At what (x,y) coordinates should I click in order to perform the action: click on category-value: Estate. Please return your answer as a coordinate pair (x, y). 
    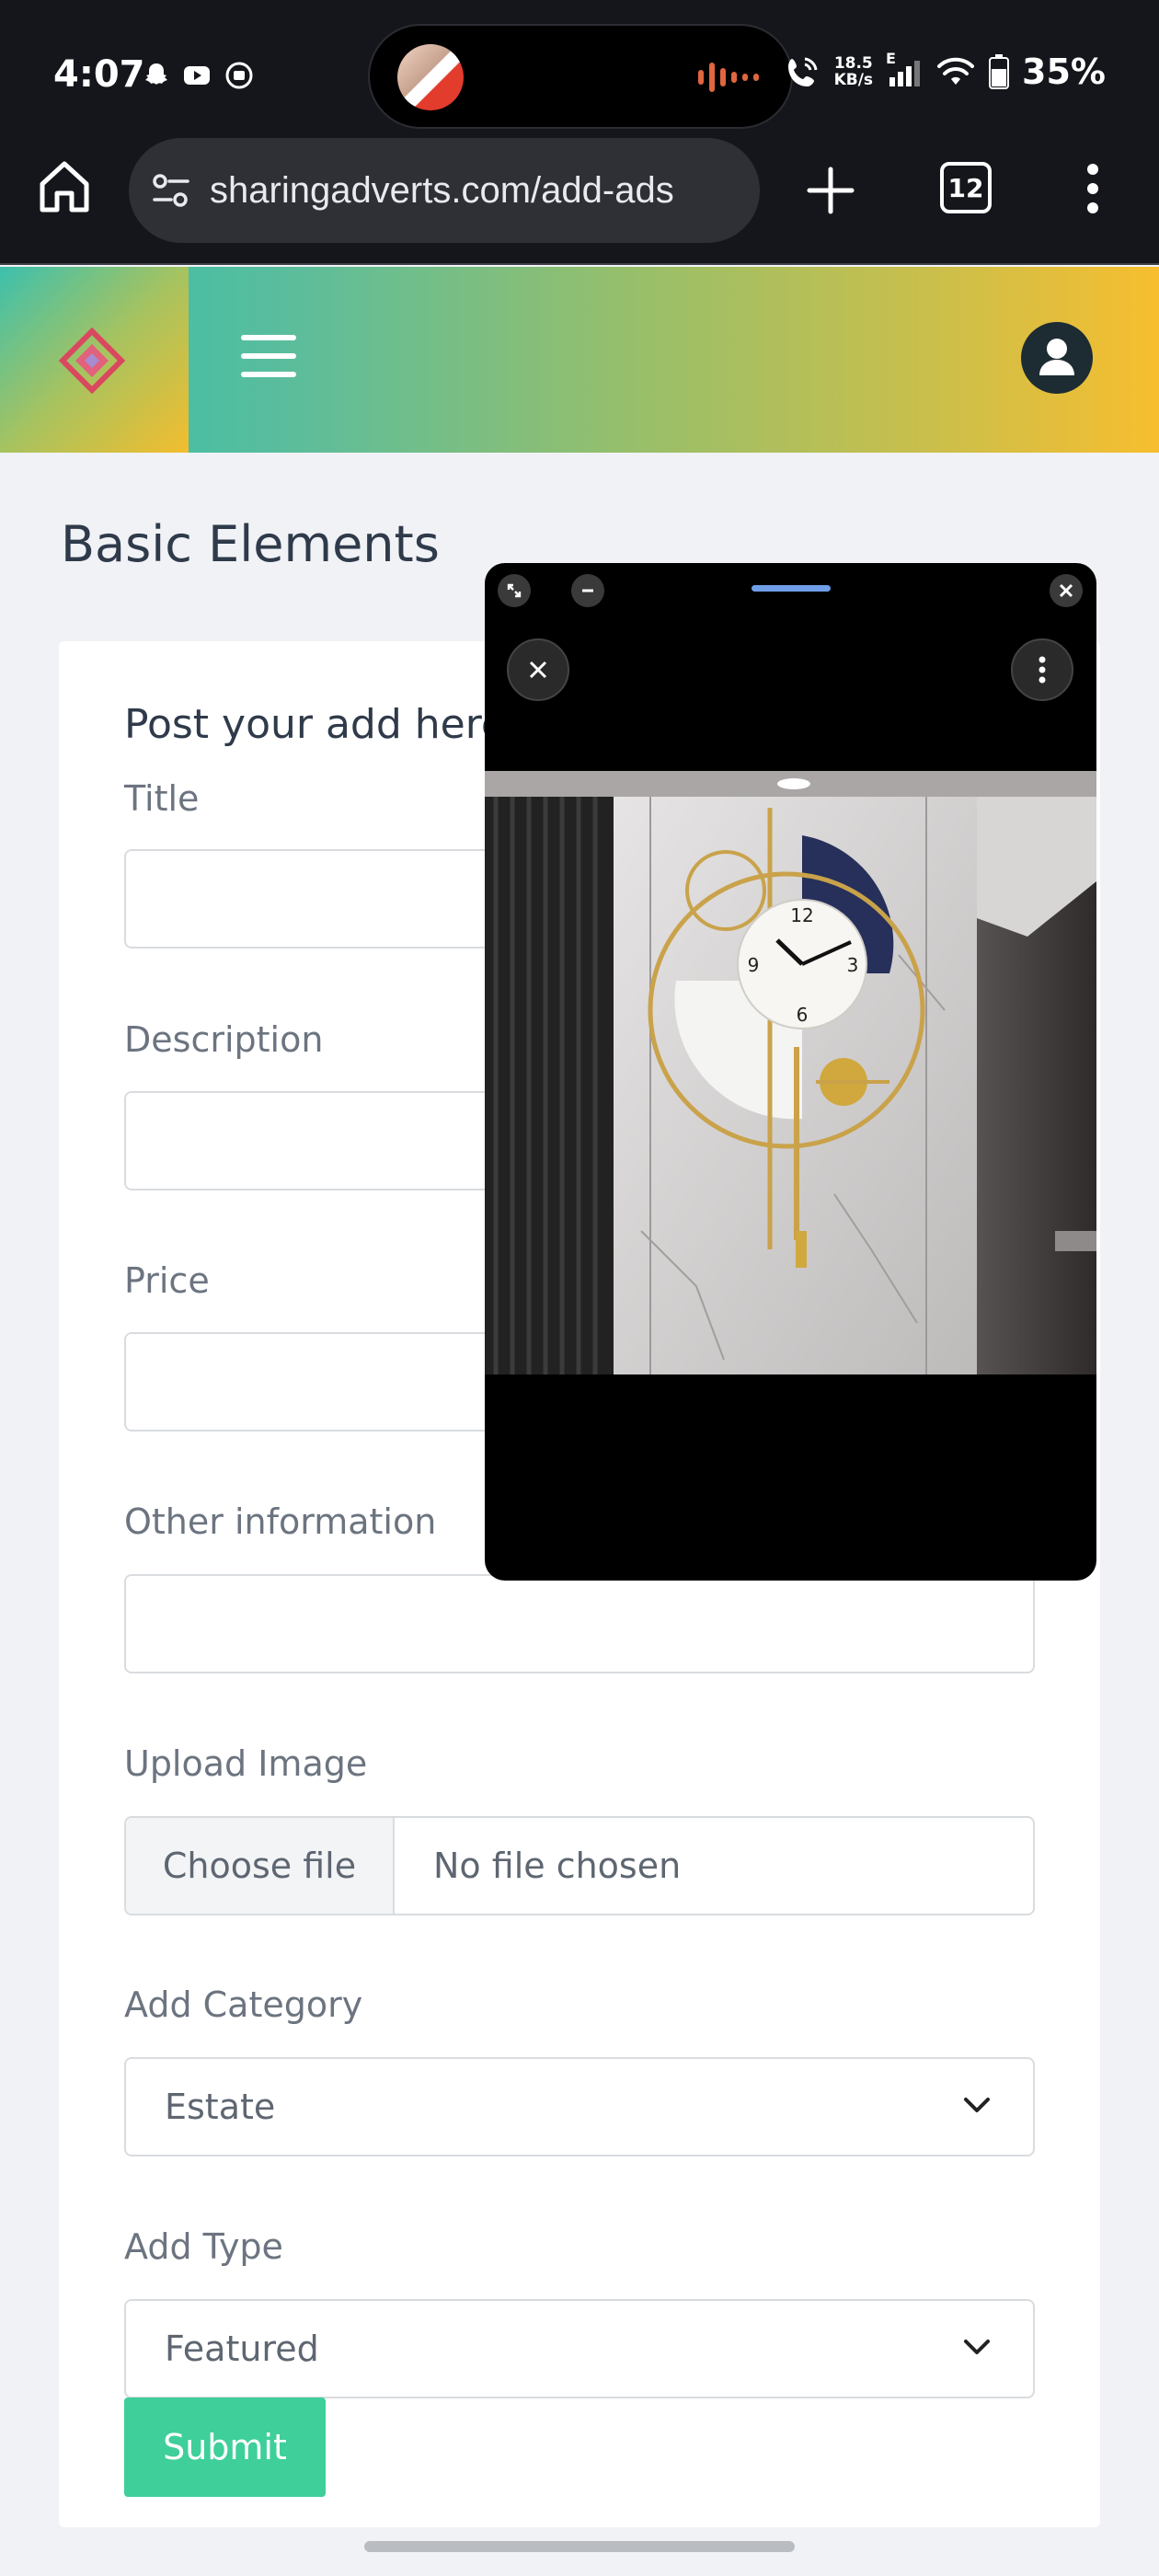
    Looking at the image, I should click on (220, 2107).